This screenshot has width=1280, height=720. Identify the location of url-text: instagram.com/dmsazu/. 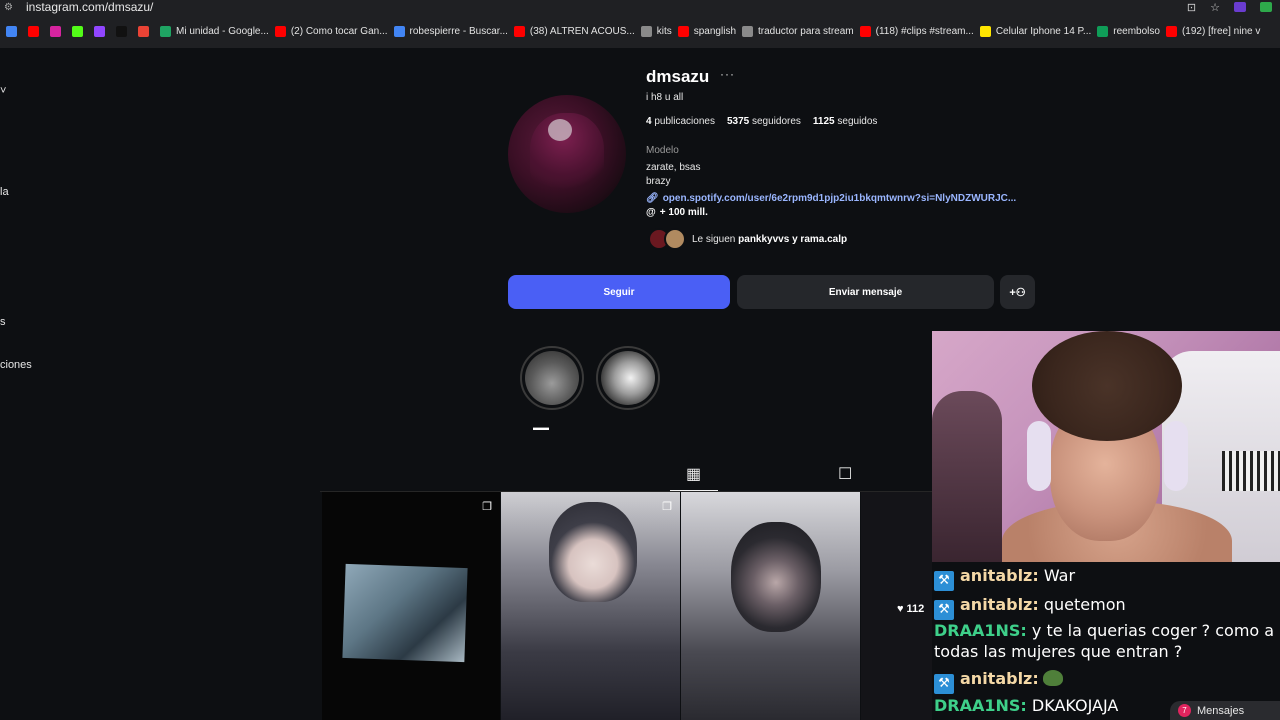
(89, 7).